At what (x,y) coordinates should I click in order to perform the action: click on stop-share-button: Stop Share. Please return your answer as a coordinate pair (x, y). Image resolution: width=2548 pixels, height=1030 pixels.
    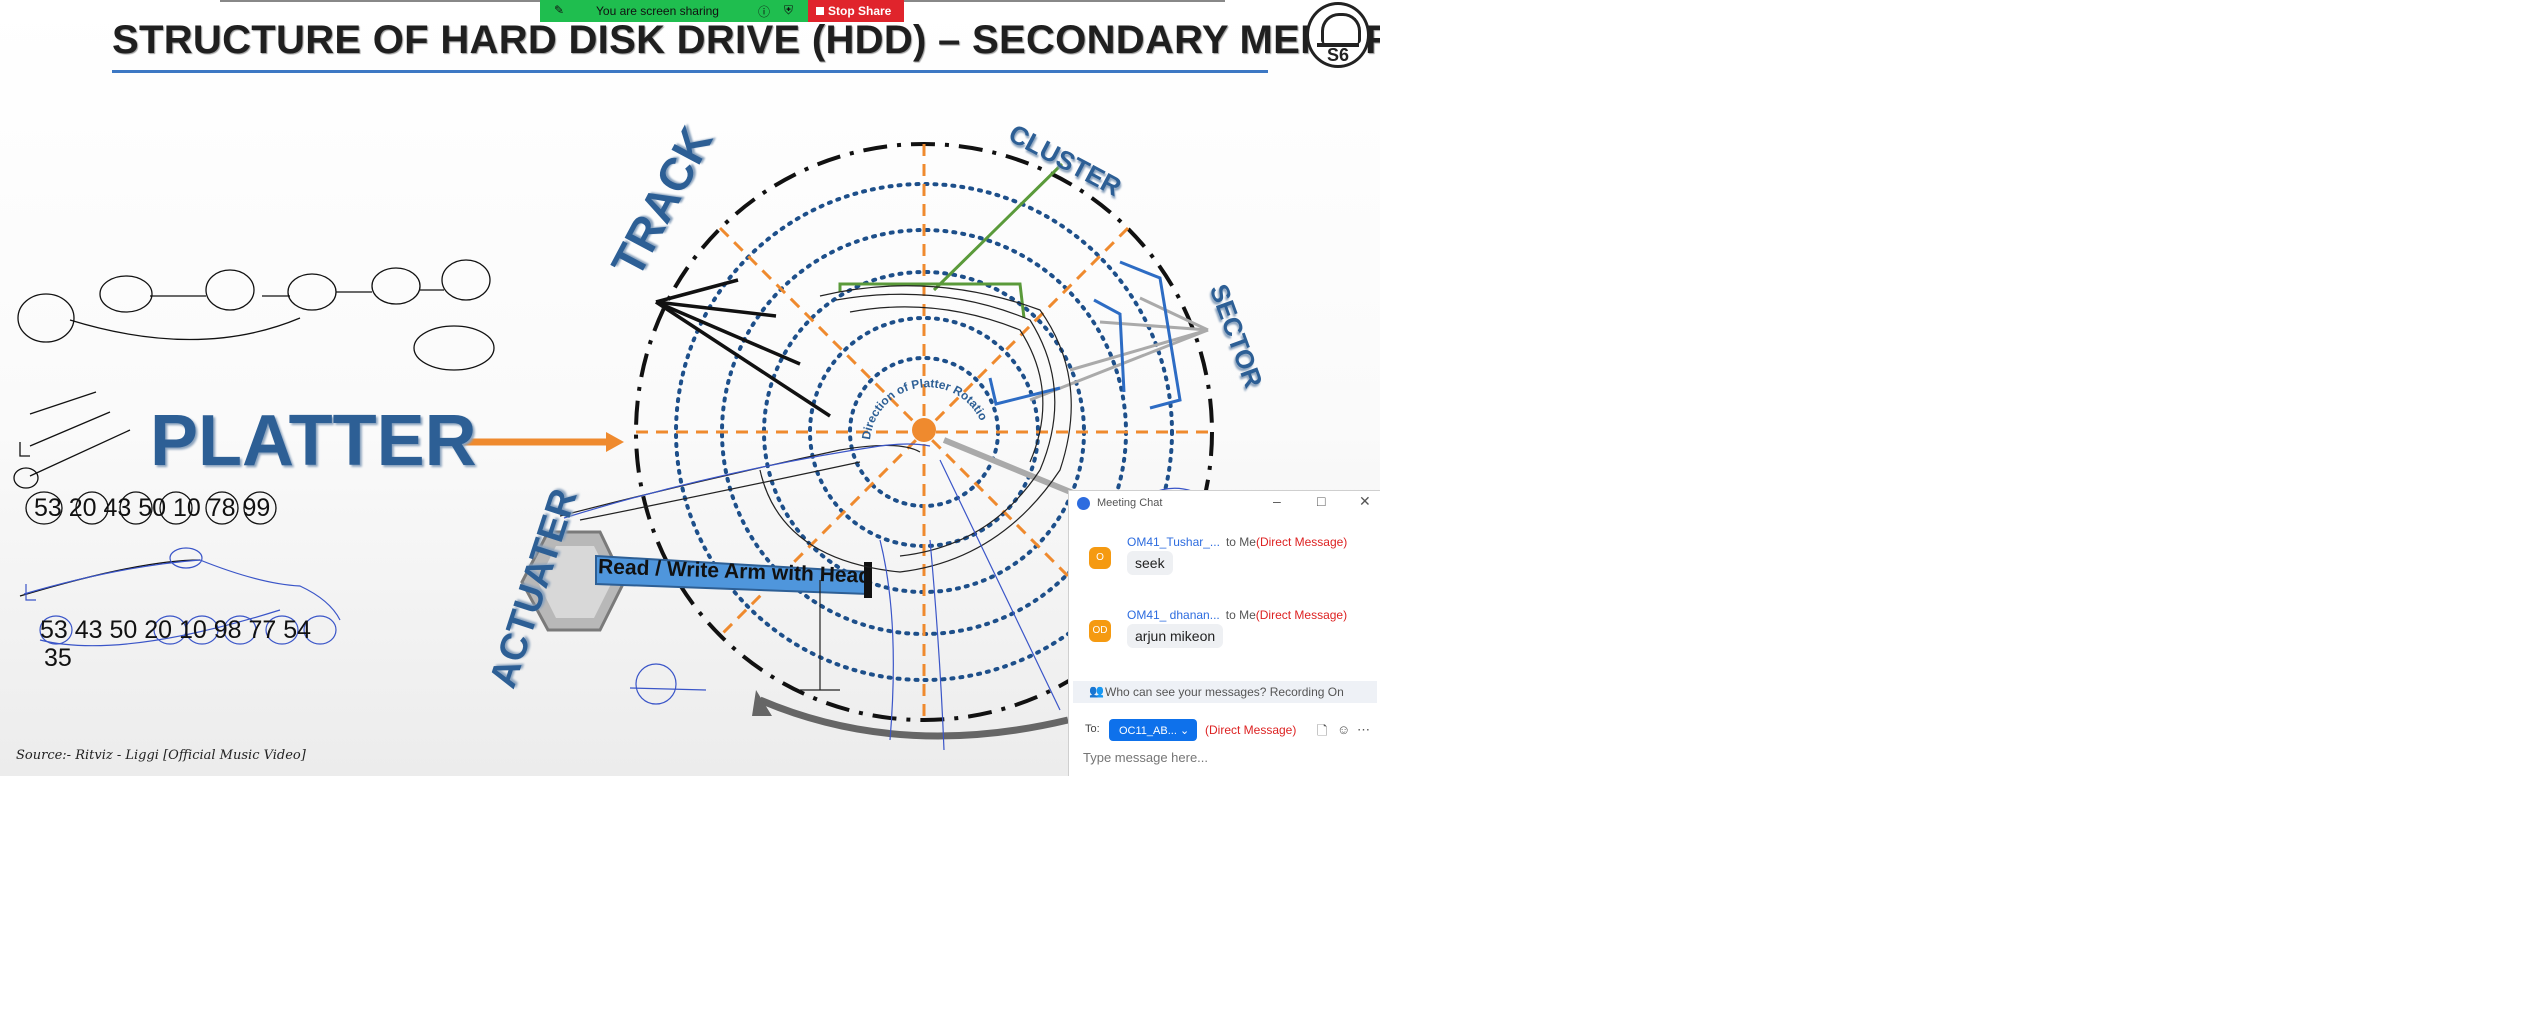
    Looking at the image, I should click on (856, 11).